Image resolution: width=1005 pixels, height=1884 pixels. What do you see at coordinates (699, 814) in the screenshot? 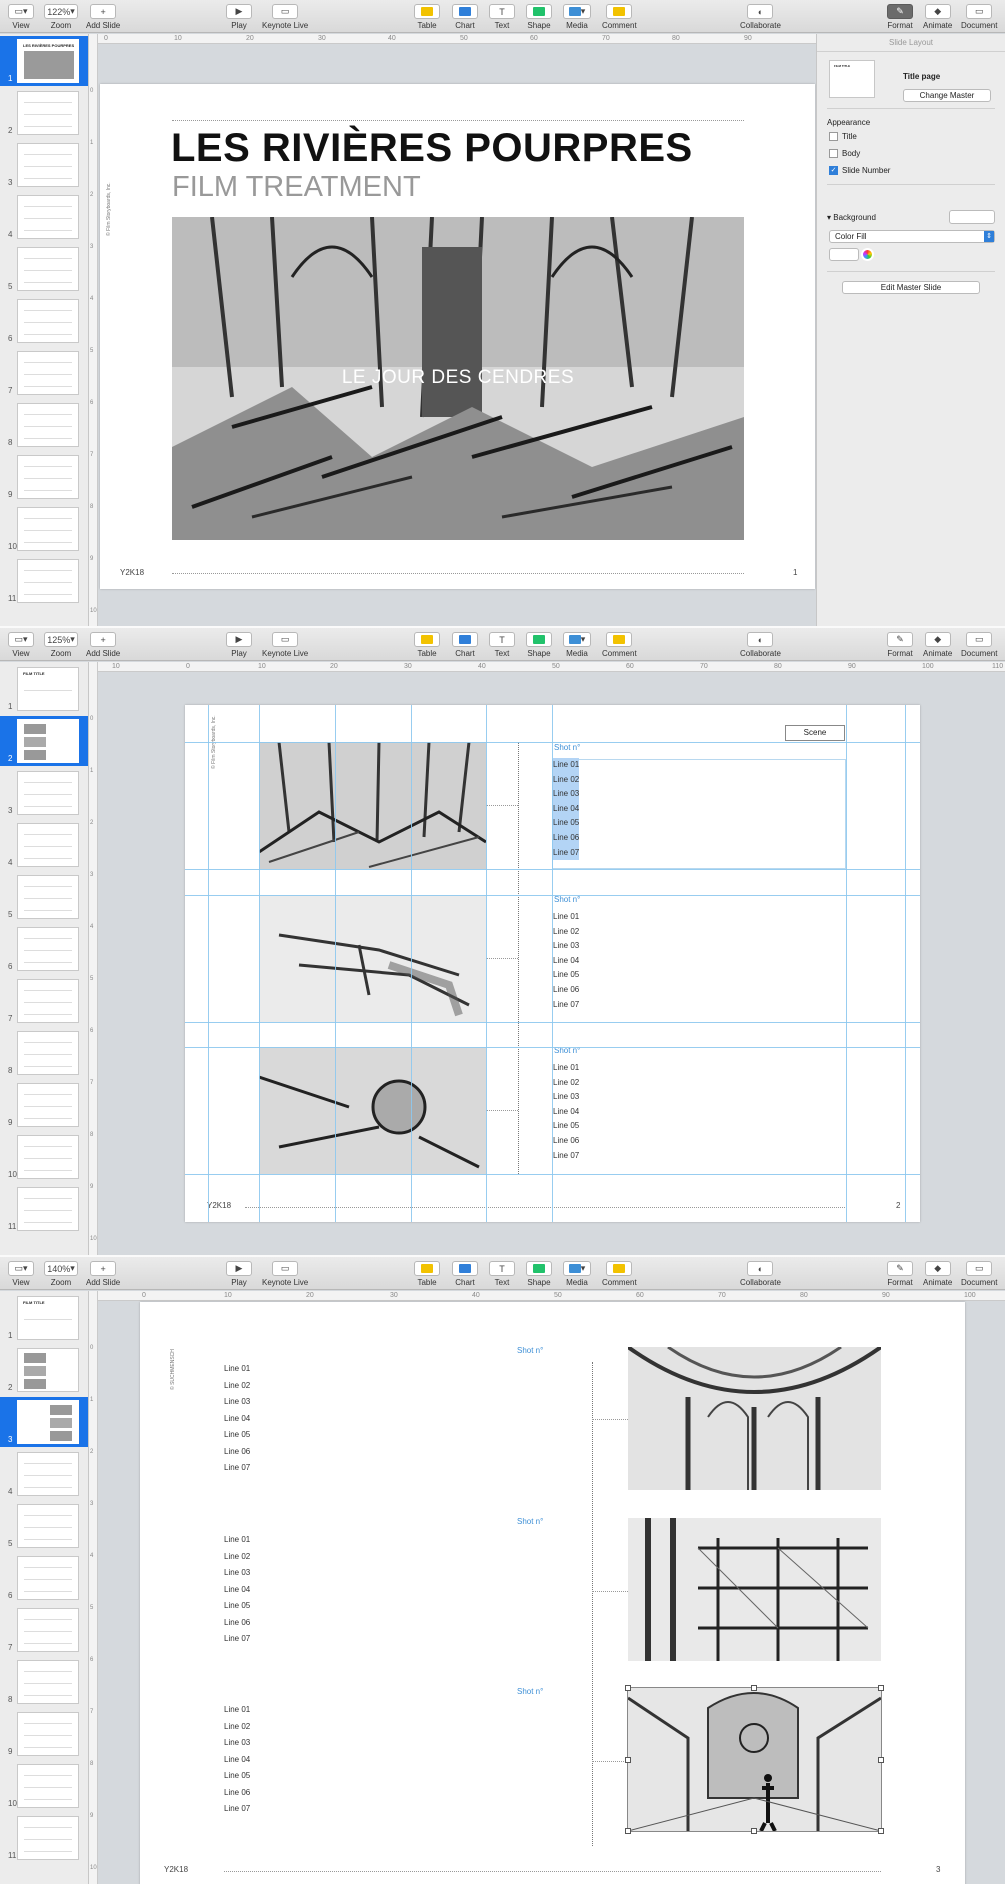
I see `text-selection-box` at bounding box center [699, 814].